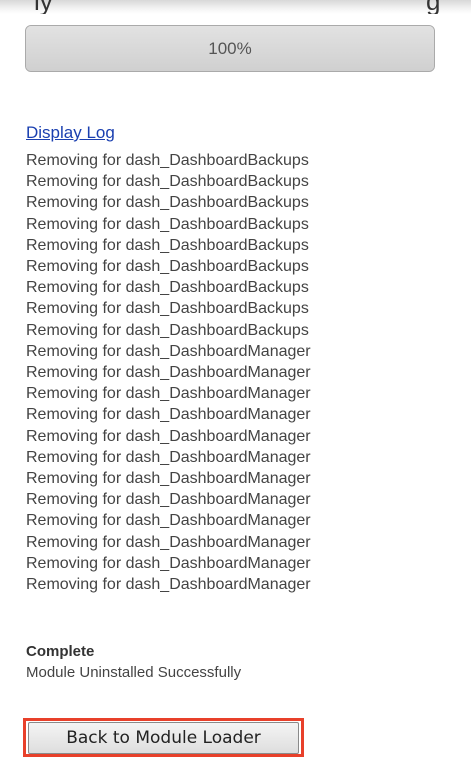 The width and height of the screenshot is (471, 761). What do you see at coordinates (433, 7) in the screenshot?
I see `cutoff-text-right: g` at bounding box center [433, 7].